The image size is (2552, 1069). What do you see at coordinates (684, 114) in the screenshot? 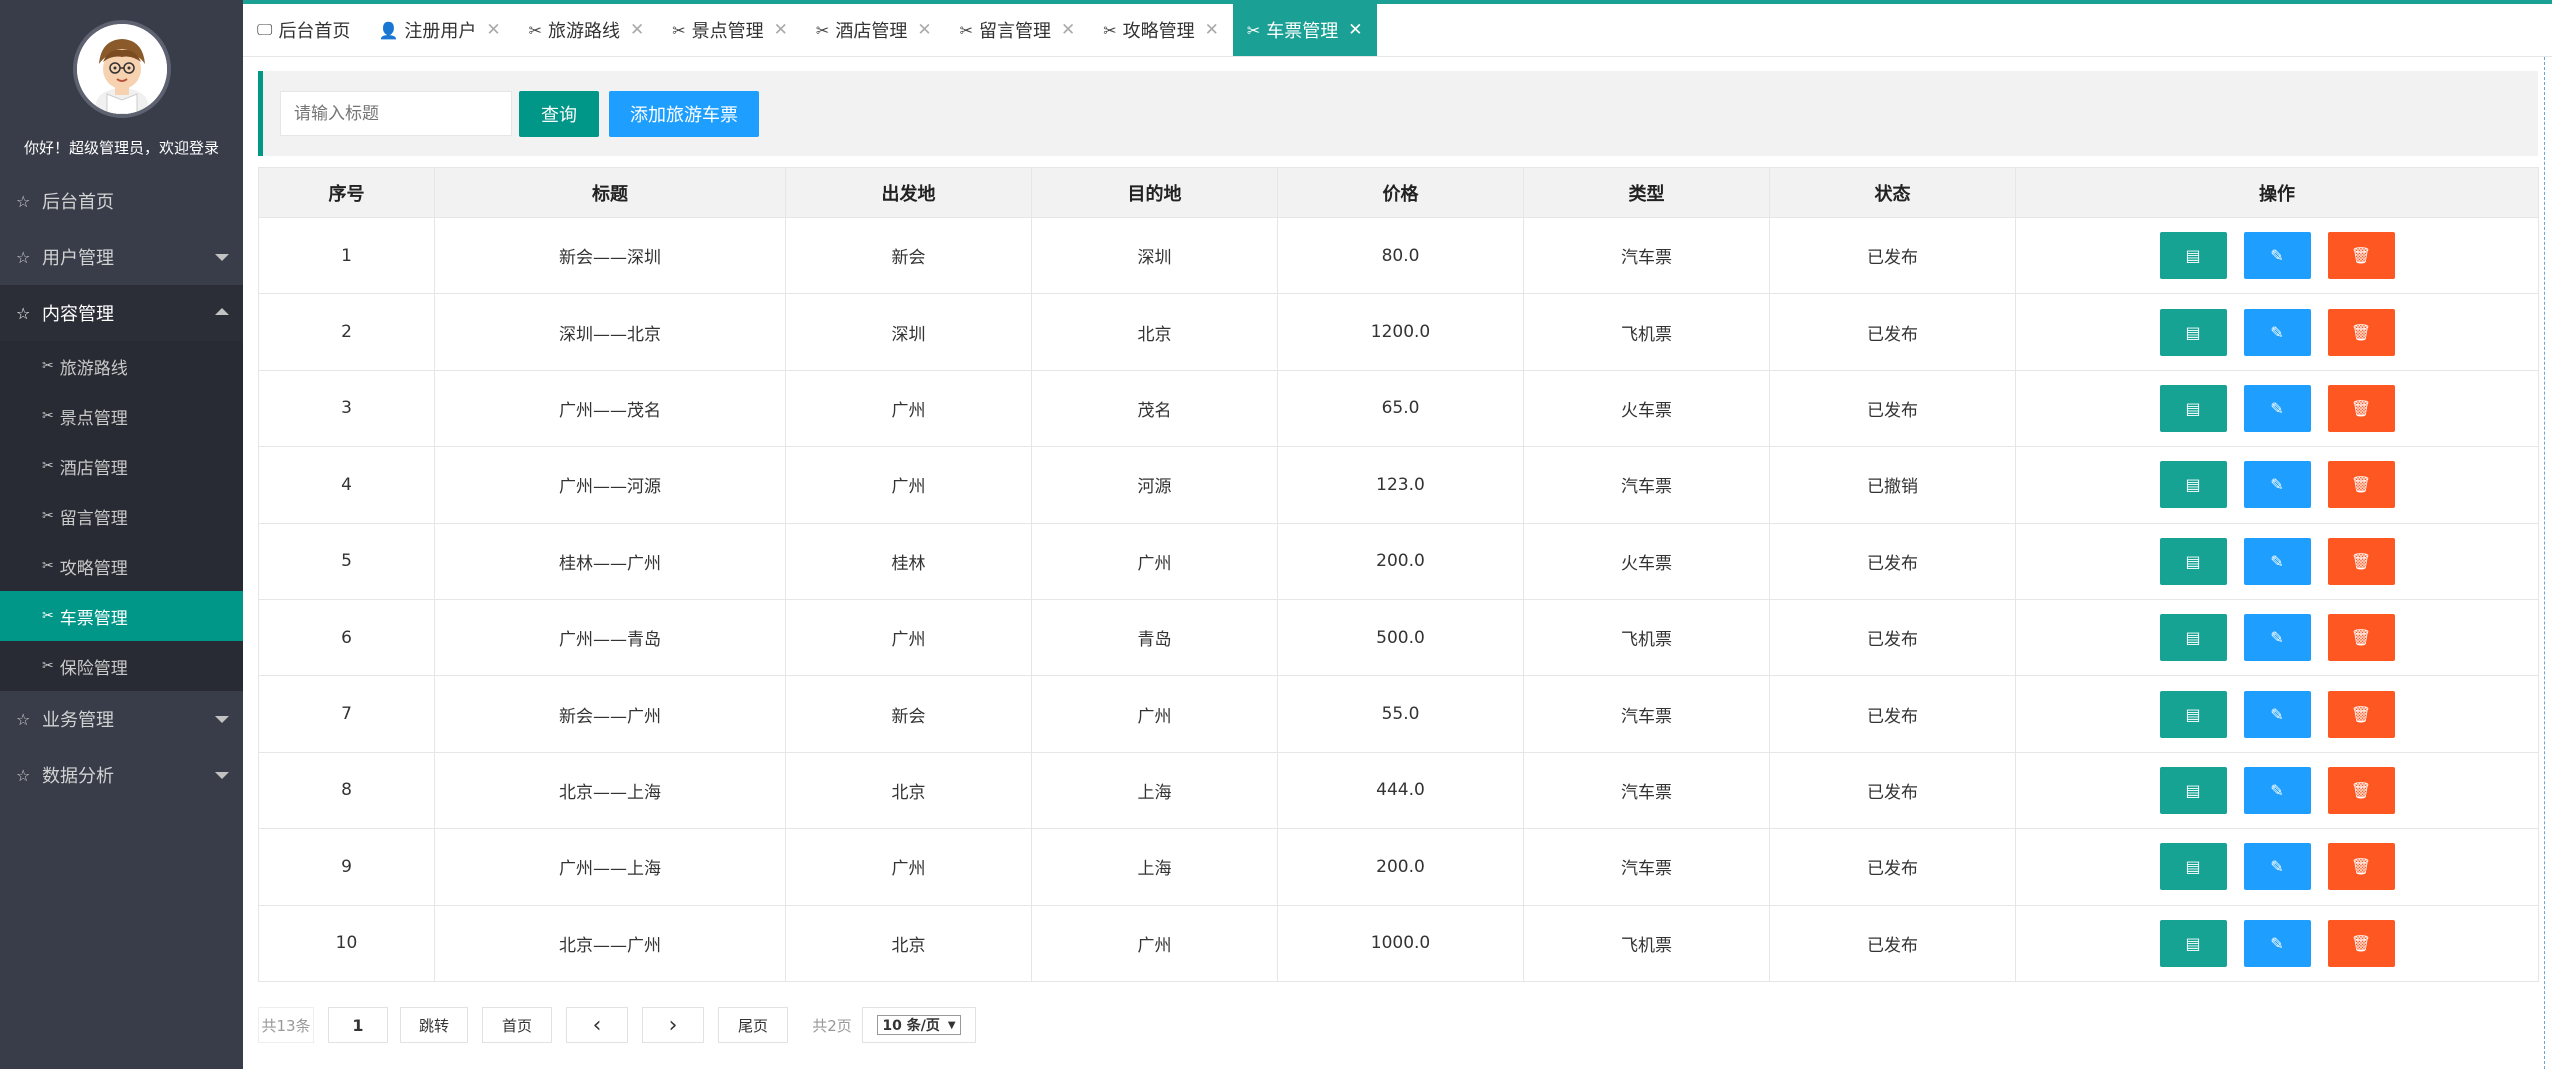
I see `add-ticket-button: 添加旅游车票` at bounding box center [684, 114].